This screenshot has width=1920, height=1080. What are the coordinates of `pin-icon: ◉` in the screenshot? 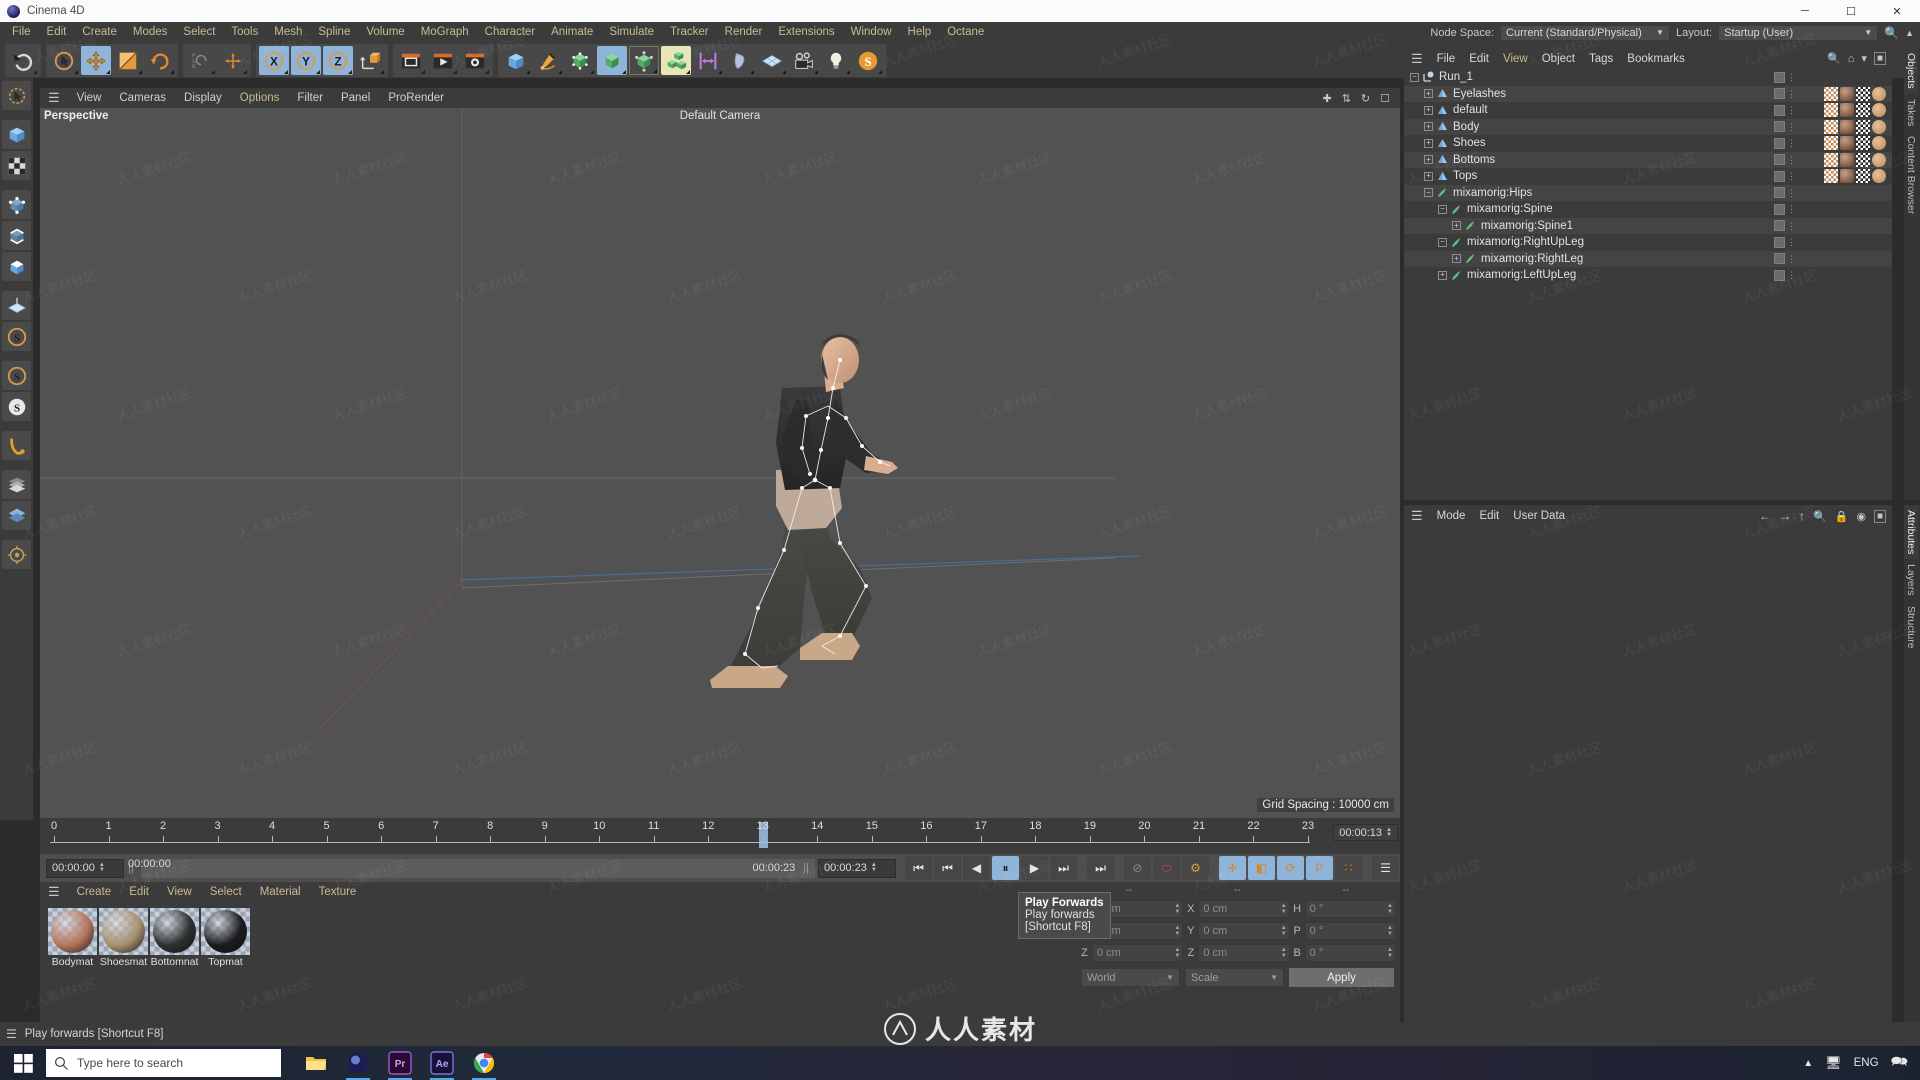 It's located at (1861, 516).